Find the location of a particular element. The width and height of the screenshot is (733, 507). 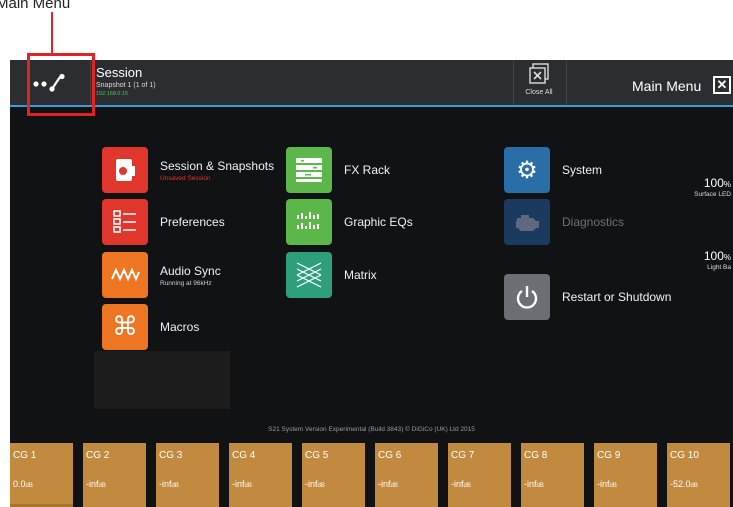

power-icon is located at coordinates (527, 297).